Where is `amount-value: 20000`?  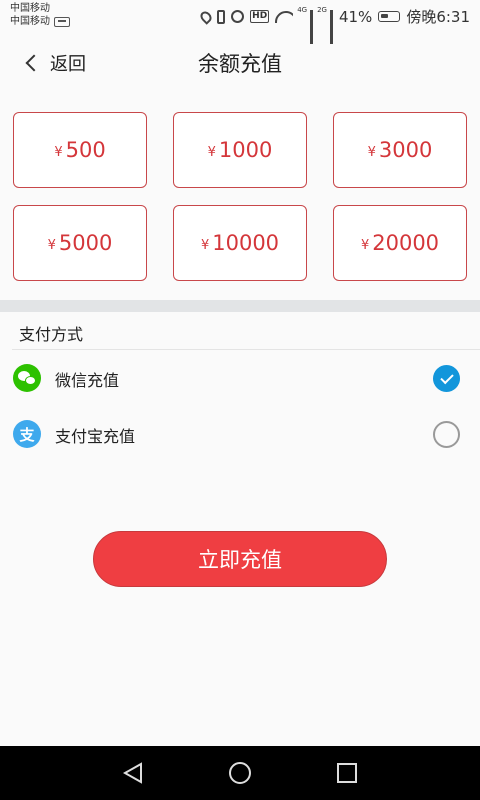 amount-value: 20000 is located at coordinates (406, 243).